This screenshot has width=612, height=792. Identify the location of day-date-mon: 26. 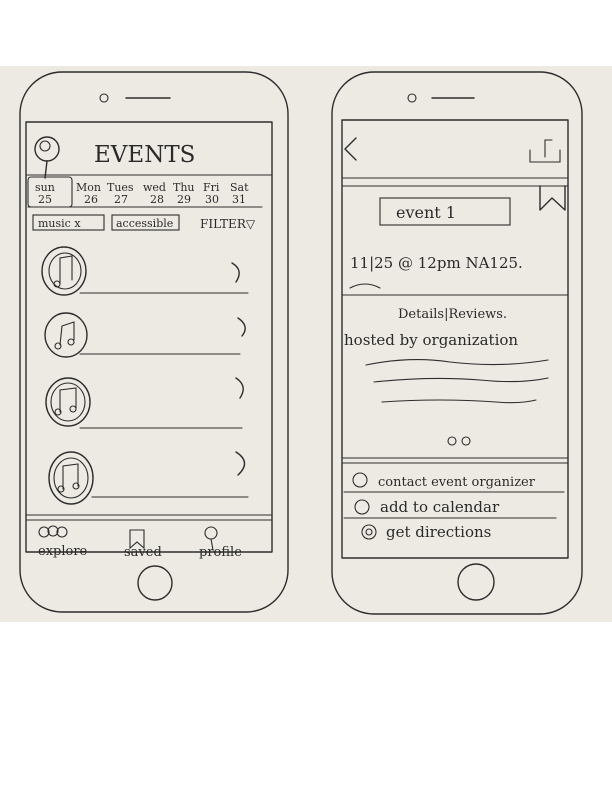
(91, 199).